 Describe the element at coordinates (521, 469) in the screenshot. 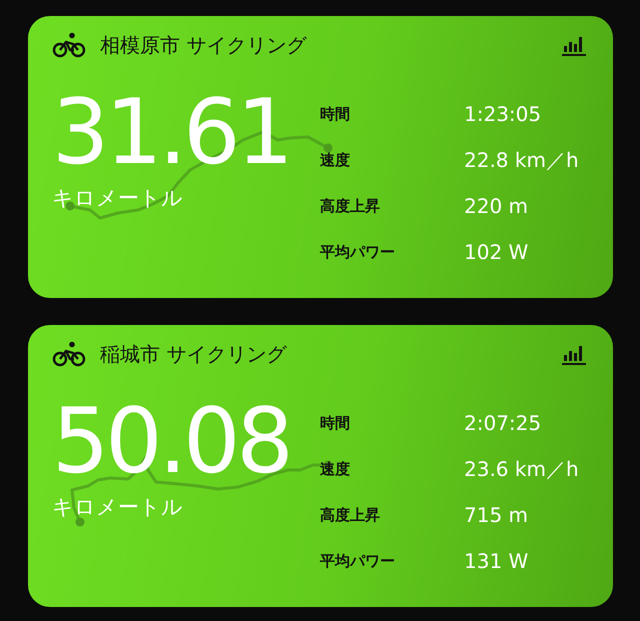

I see `stat-value: 23.6 km／h` at that location.